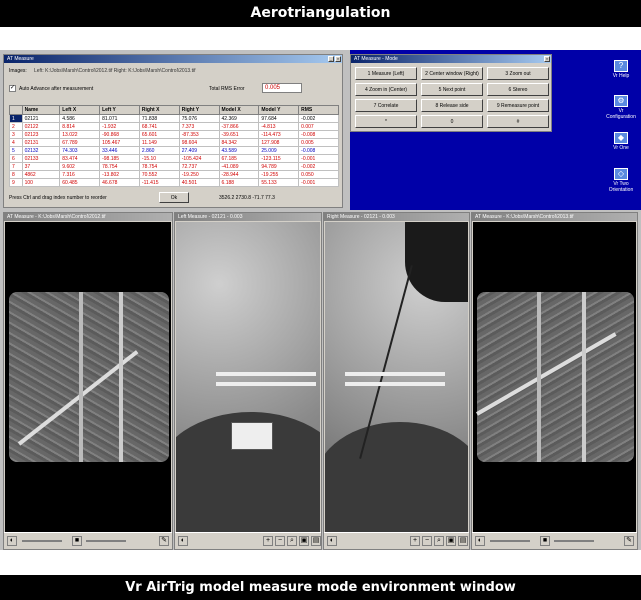 This screenshot has width=641, height=600. I want to click on minimize-icon: _, so click(331, 59).